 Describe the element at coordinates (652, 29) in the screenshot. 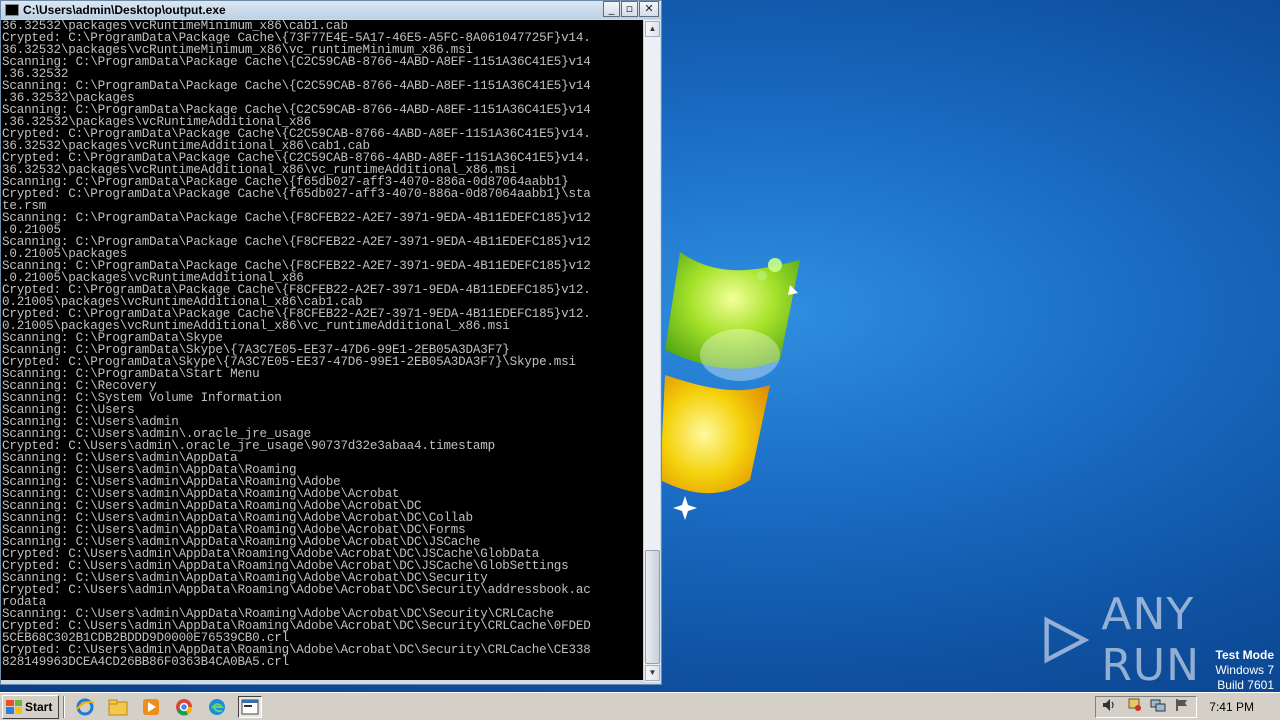

I see `scroll-up-arrow-icon: ▲` at that location.